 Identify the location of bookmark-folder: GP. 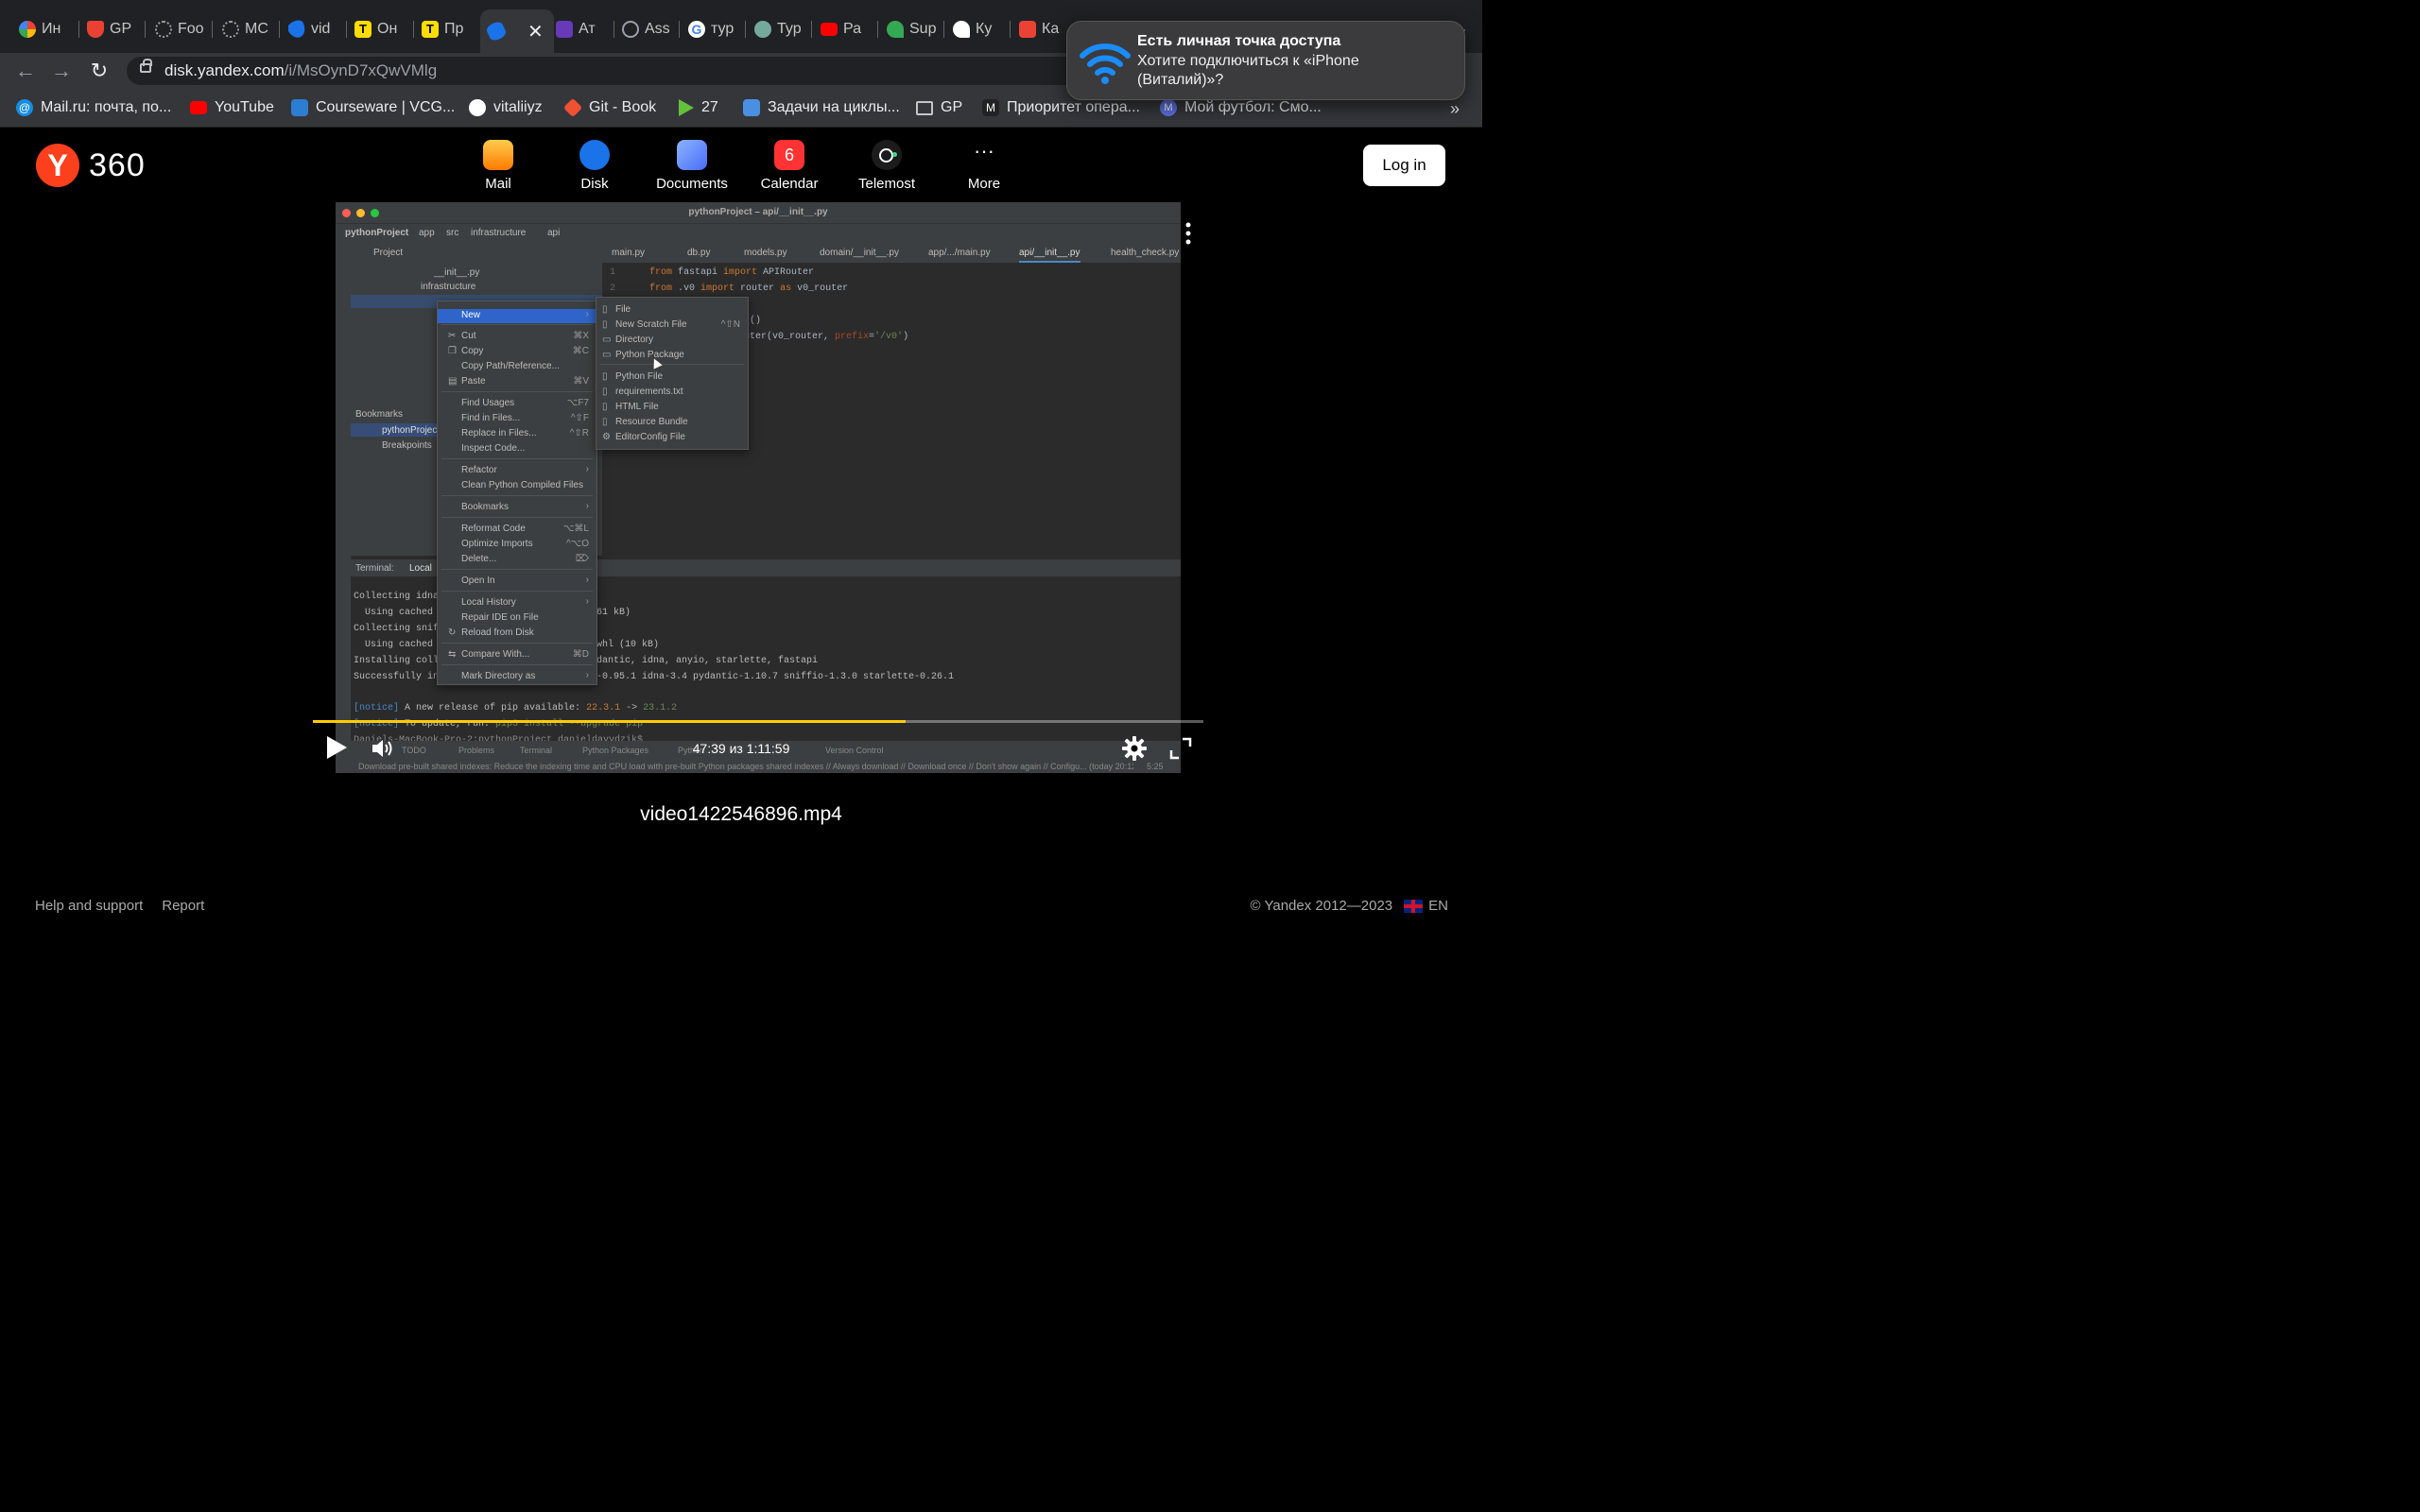
(939, 107).